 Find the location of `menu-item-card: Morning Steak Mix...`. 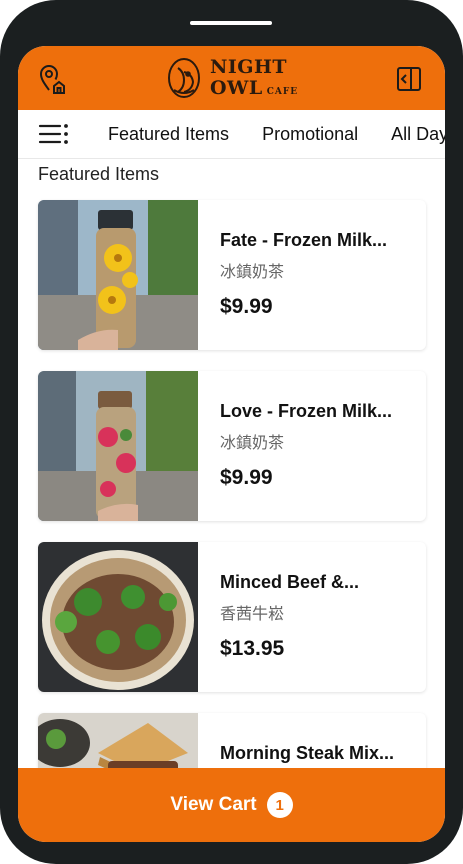

menu-item-card: Morning Steak Mix... is located at coordinates (232, 740).